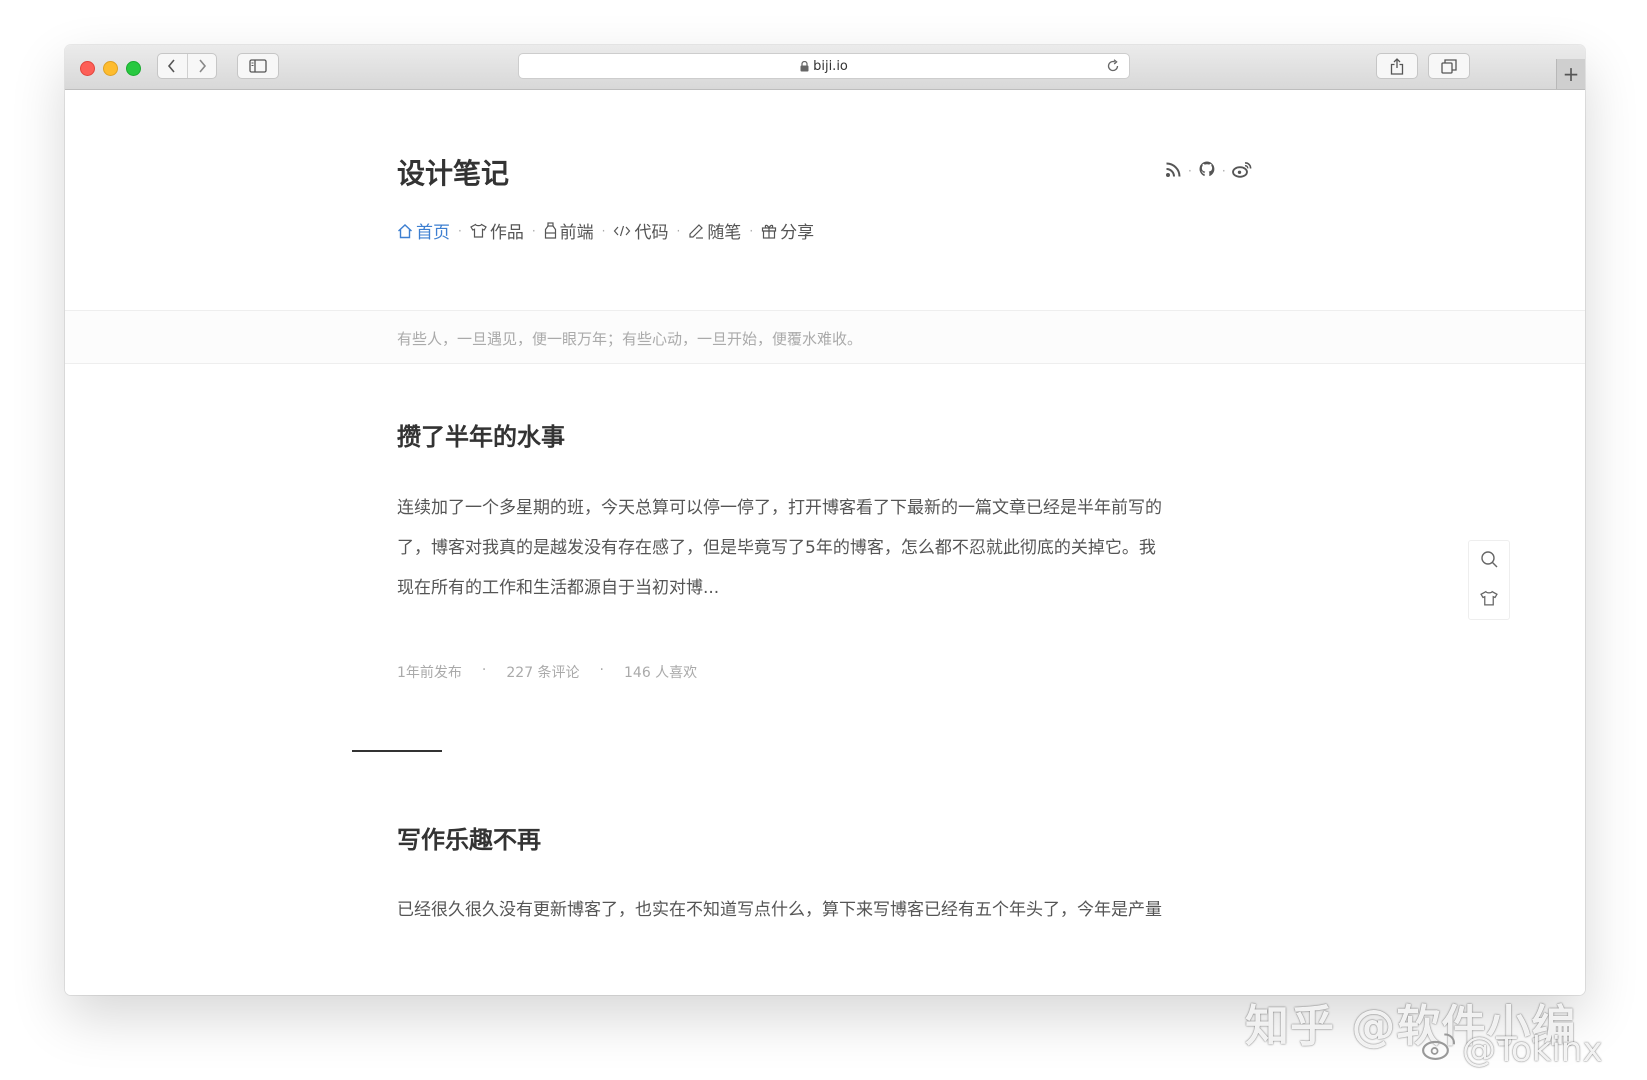 Image resolution: width=1647 pixels, height=1080 pixels. I want to click on watermark-weibo: @Tokinx, so click(1511, 1050).